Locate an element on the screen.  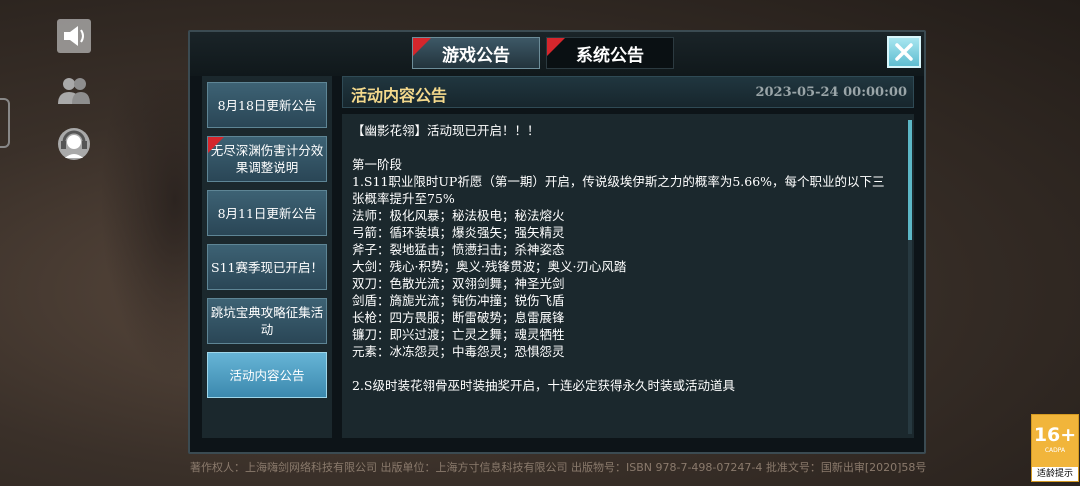
content-header: 活动内容公告 2023-05-24 00:00:00 is located at coordinates (628, 92).